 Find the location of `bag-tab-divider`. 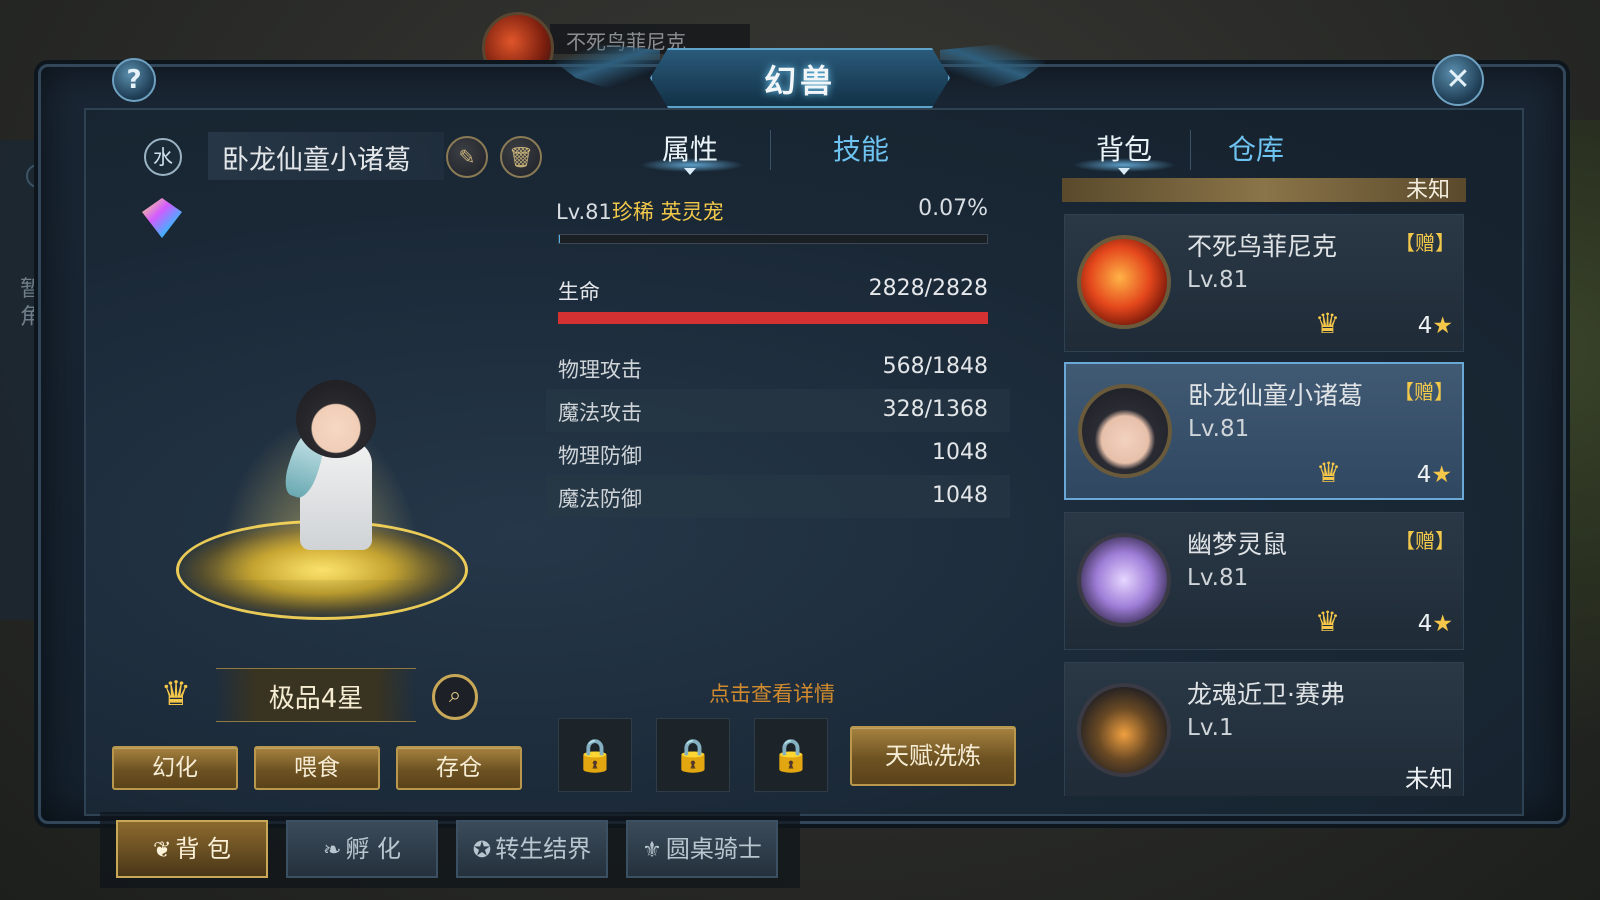

bag-tab-divider is located at coordinates (1190, 150).